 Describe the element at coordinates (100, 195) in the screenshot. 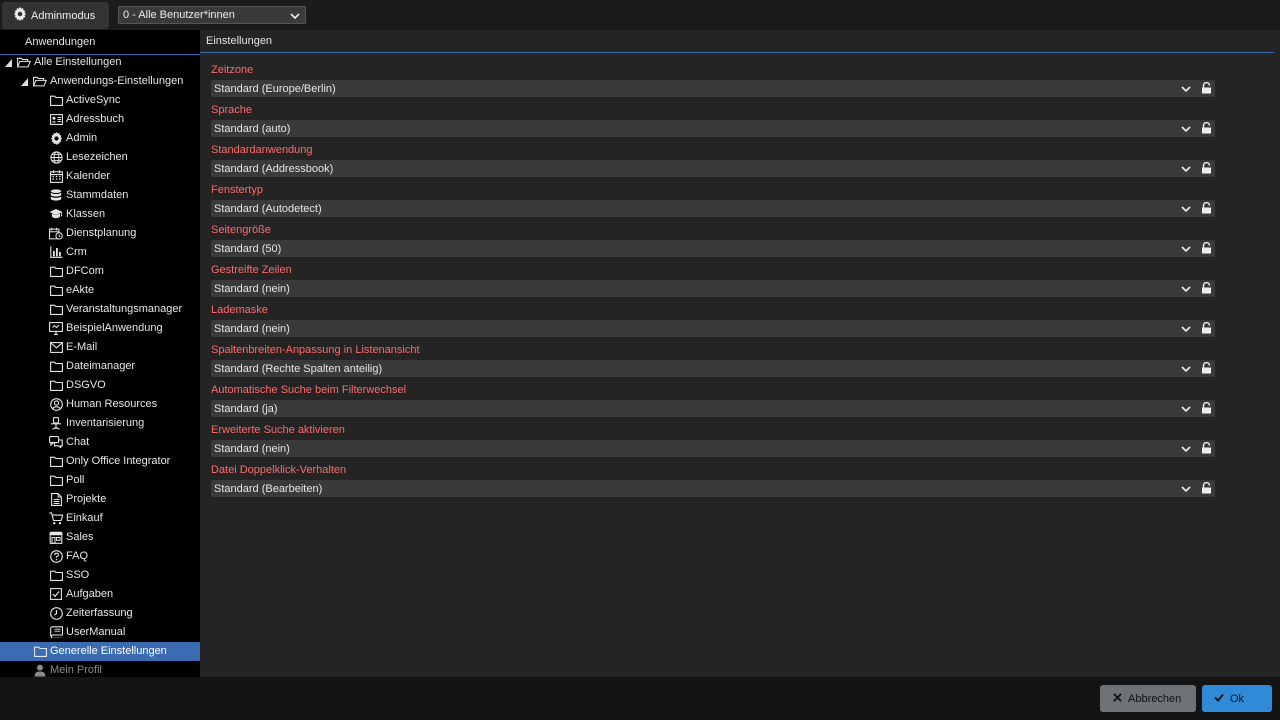

I see `tree-item: Stammdaten` at that location.